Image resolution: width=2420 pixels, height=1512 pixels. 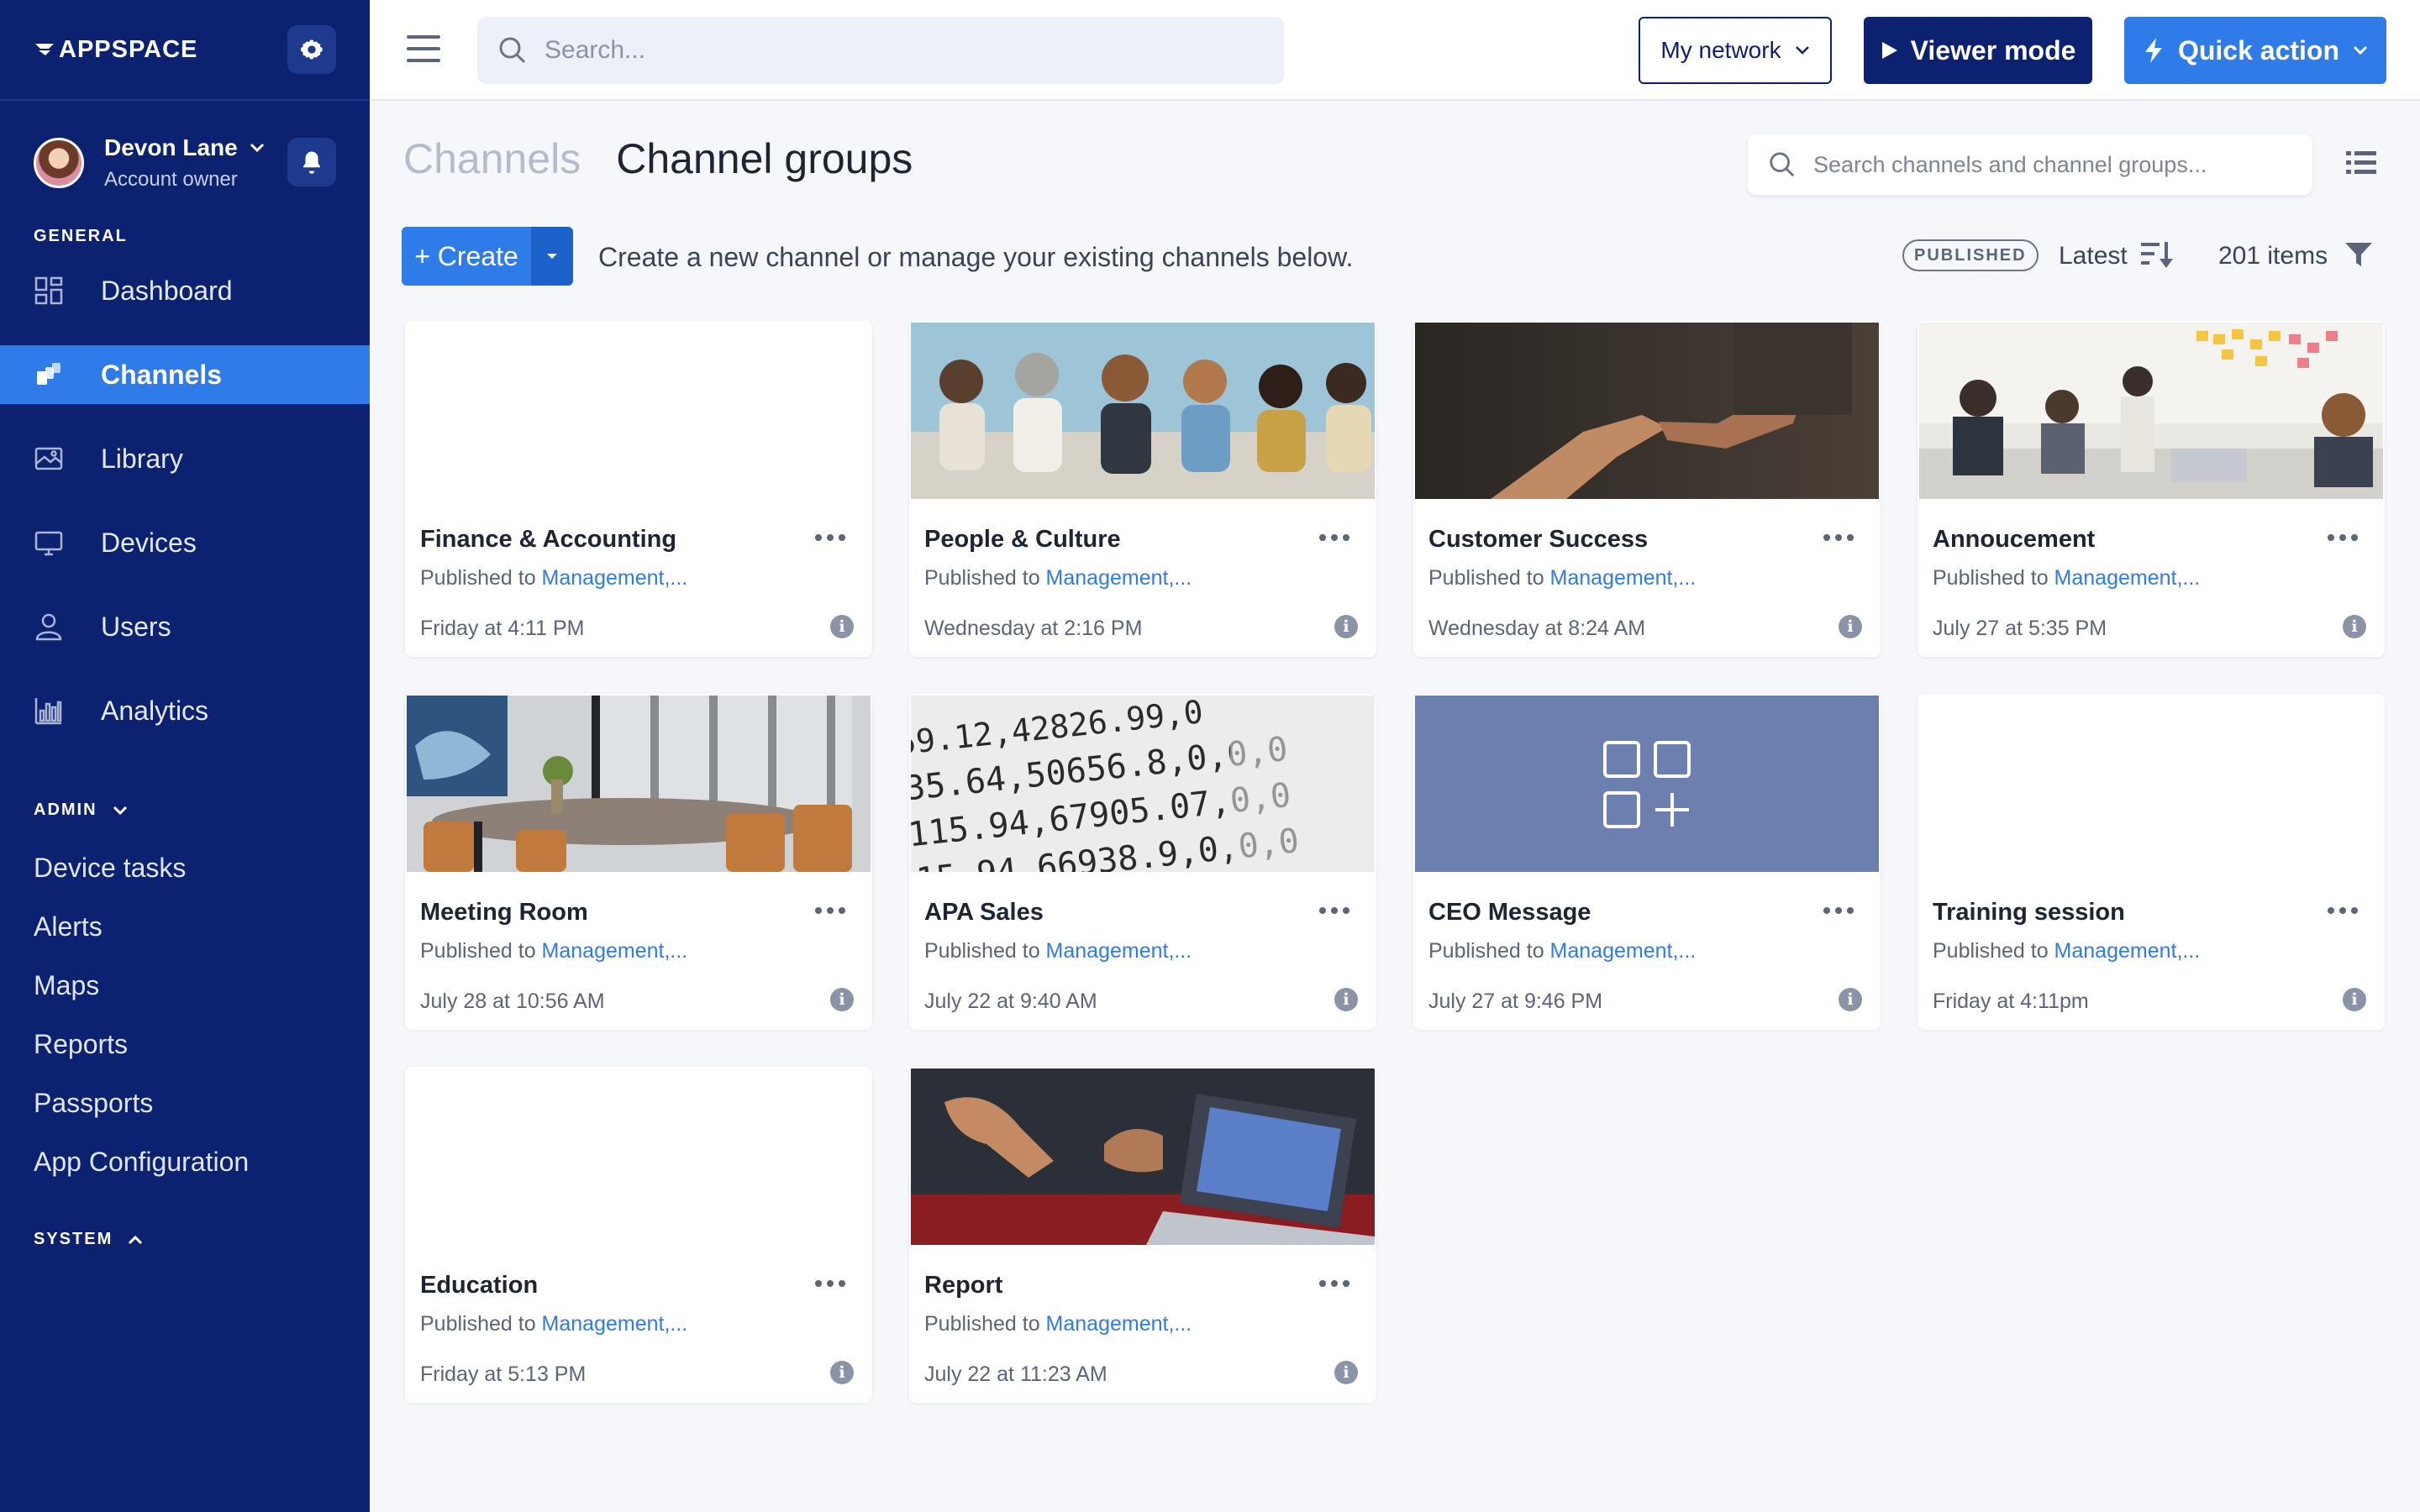 I want to click on sidebar-item-devices: Devices, so click(x=185, y=542).